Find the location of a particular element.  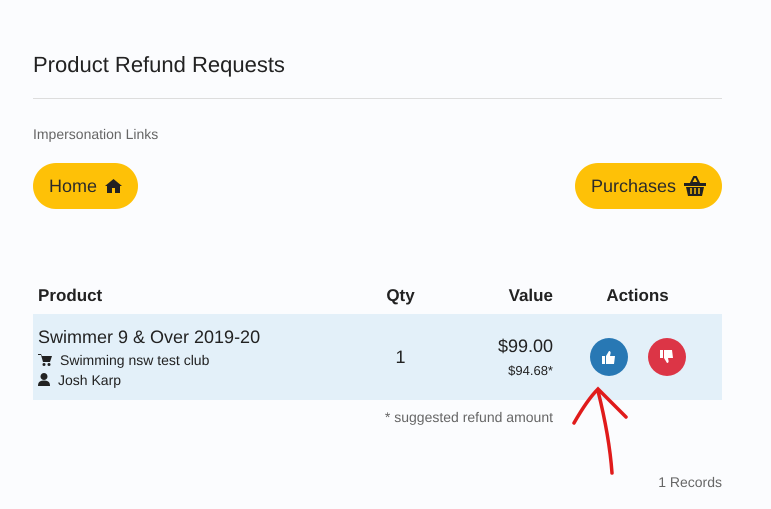

thumbs-up-icon is located at coordinates (609, 357).